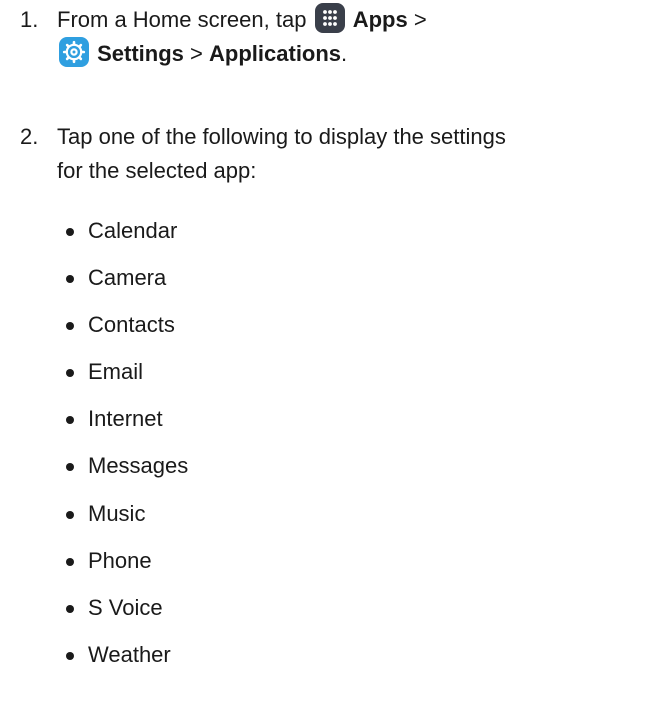  I want to click on step-2-line-2: for the selected app:, so click(157, 170).